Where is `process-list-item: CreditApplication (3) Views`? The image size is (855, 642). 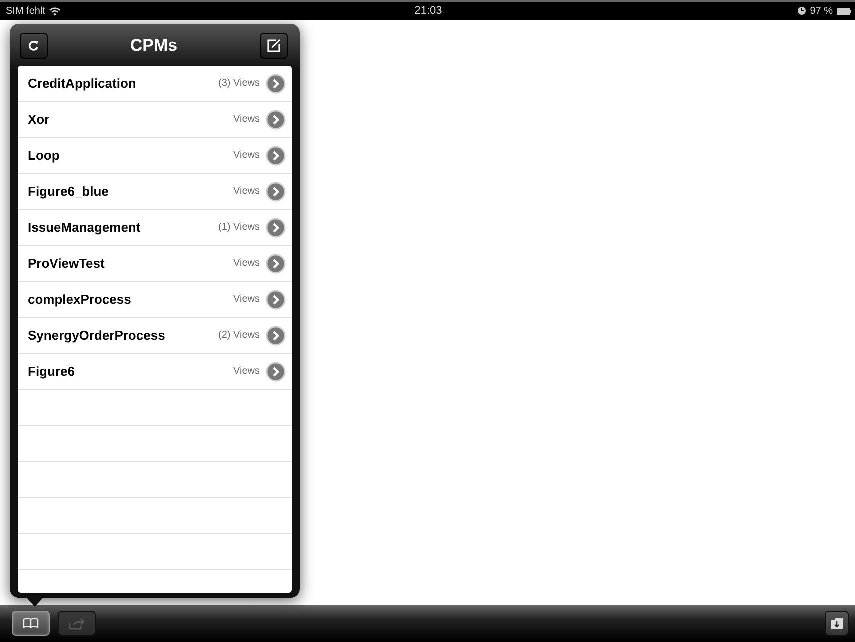
process-list-item: CreditApplication (3) Views is located at coordinates (155, 84).